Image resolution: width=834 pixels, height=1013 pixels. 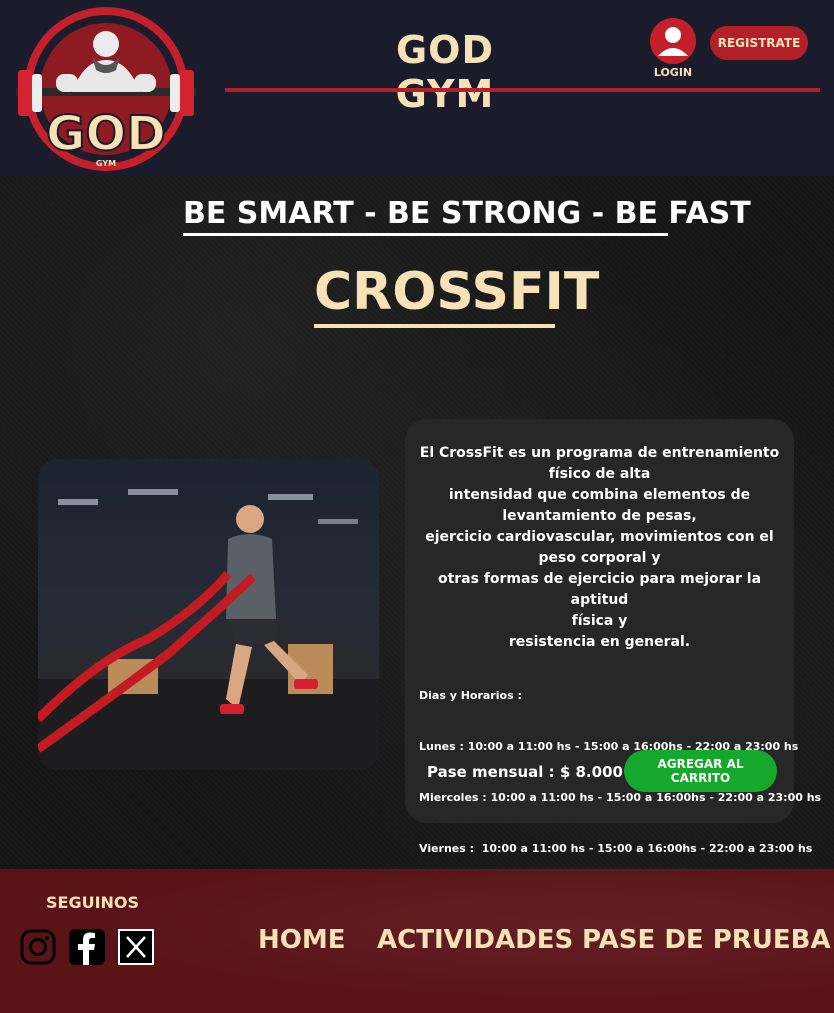 What do you see at coordinates (525, 772) in the screenshot?
I see `monthly-price: Pase mensual : $ 8.000` at bounding box center [525, 772].